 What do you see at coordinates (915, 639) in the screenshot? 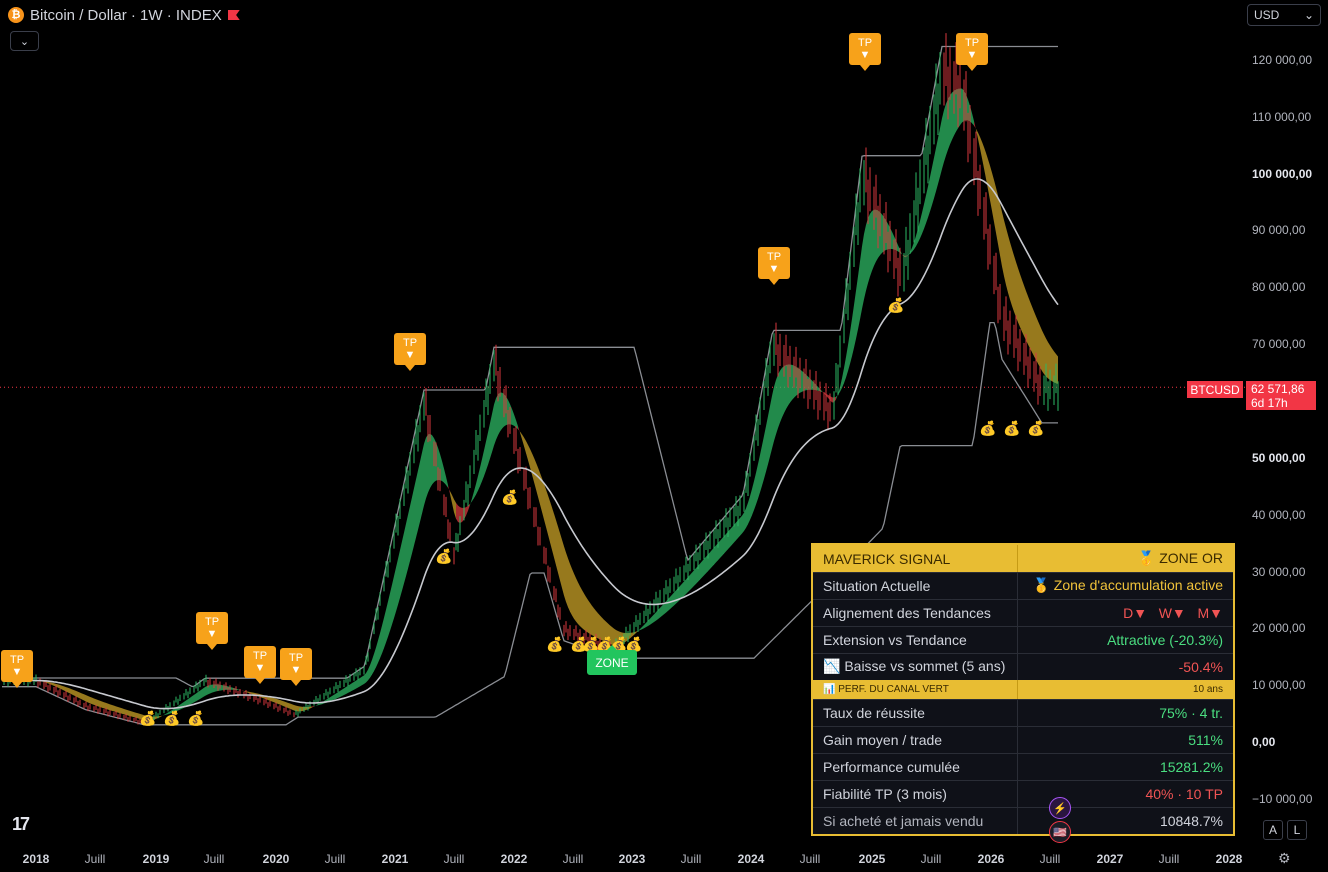
I see `row-label: Extension vs Tendance` at bounding box center [915, 639].